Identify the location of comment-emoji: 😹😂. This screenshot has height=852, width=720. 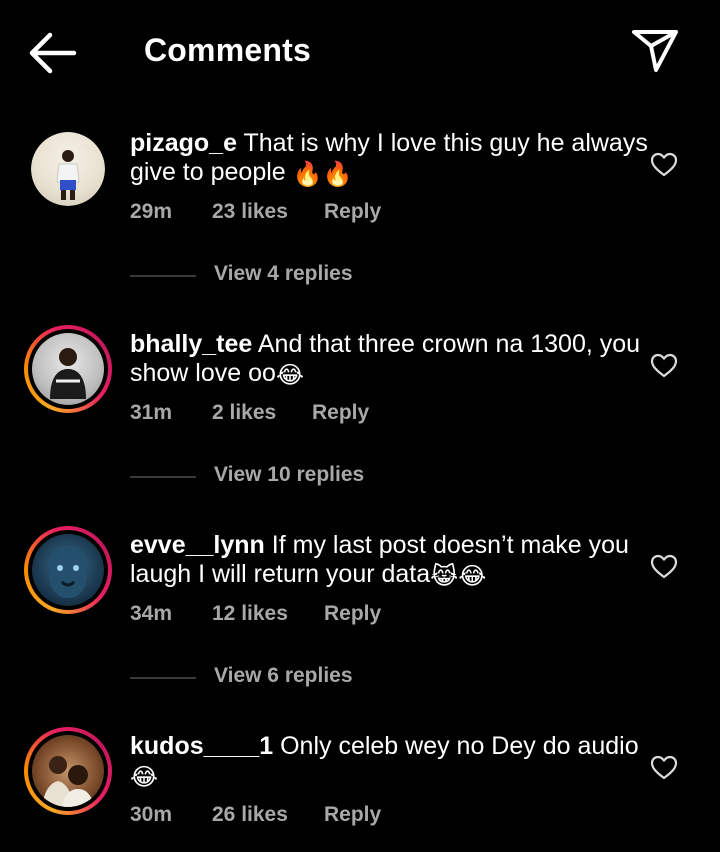
(458, 576).